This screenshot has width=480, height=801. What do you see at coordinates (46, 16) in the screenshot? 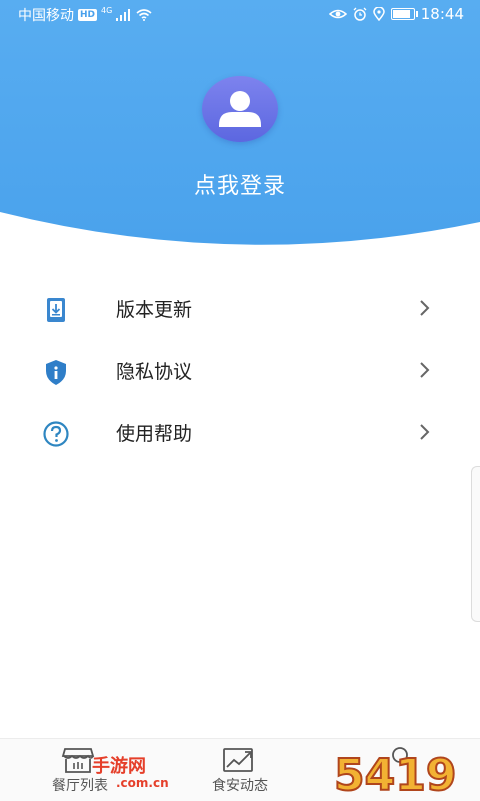
I see `carrier-name: 中国移动` at bounding box center [46, 16].